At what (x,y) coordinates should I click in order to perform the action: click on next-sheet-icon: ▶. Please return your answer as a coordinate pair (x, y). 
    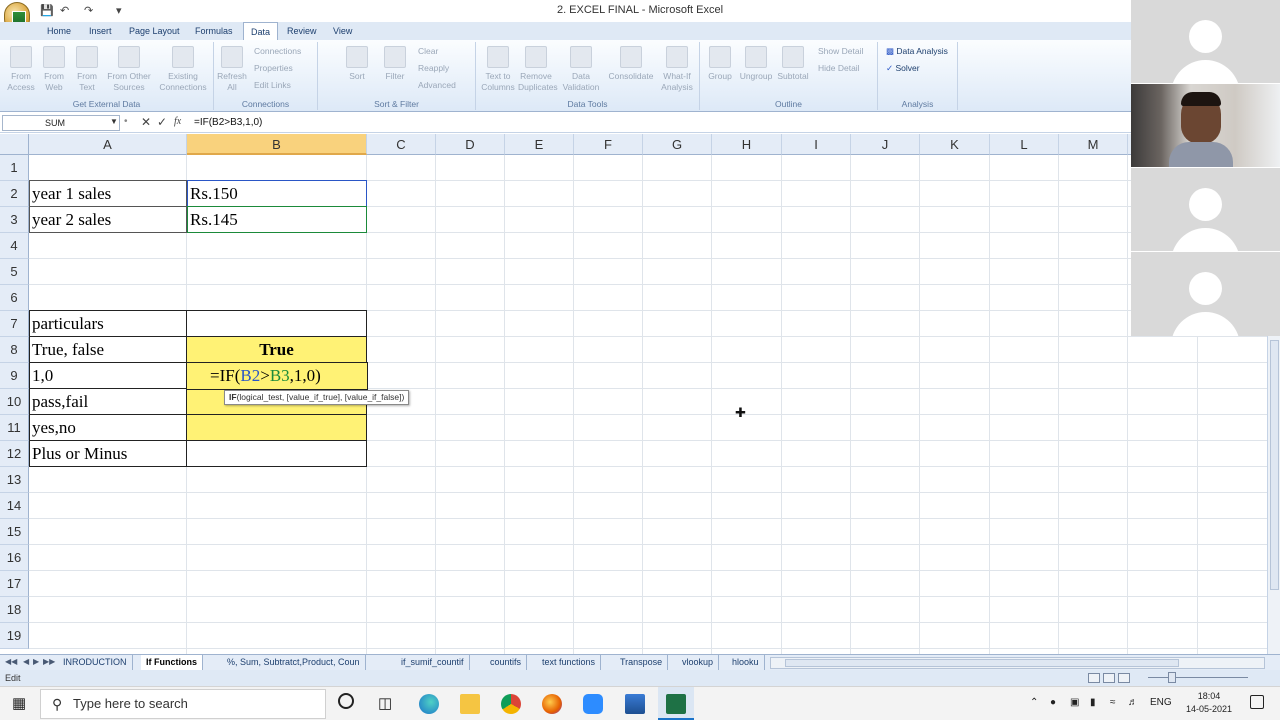
    Looking at the image, I should click on (36, 661).